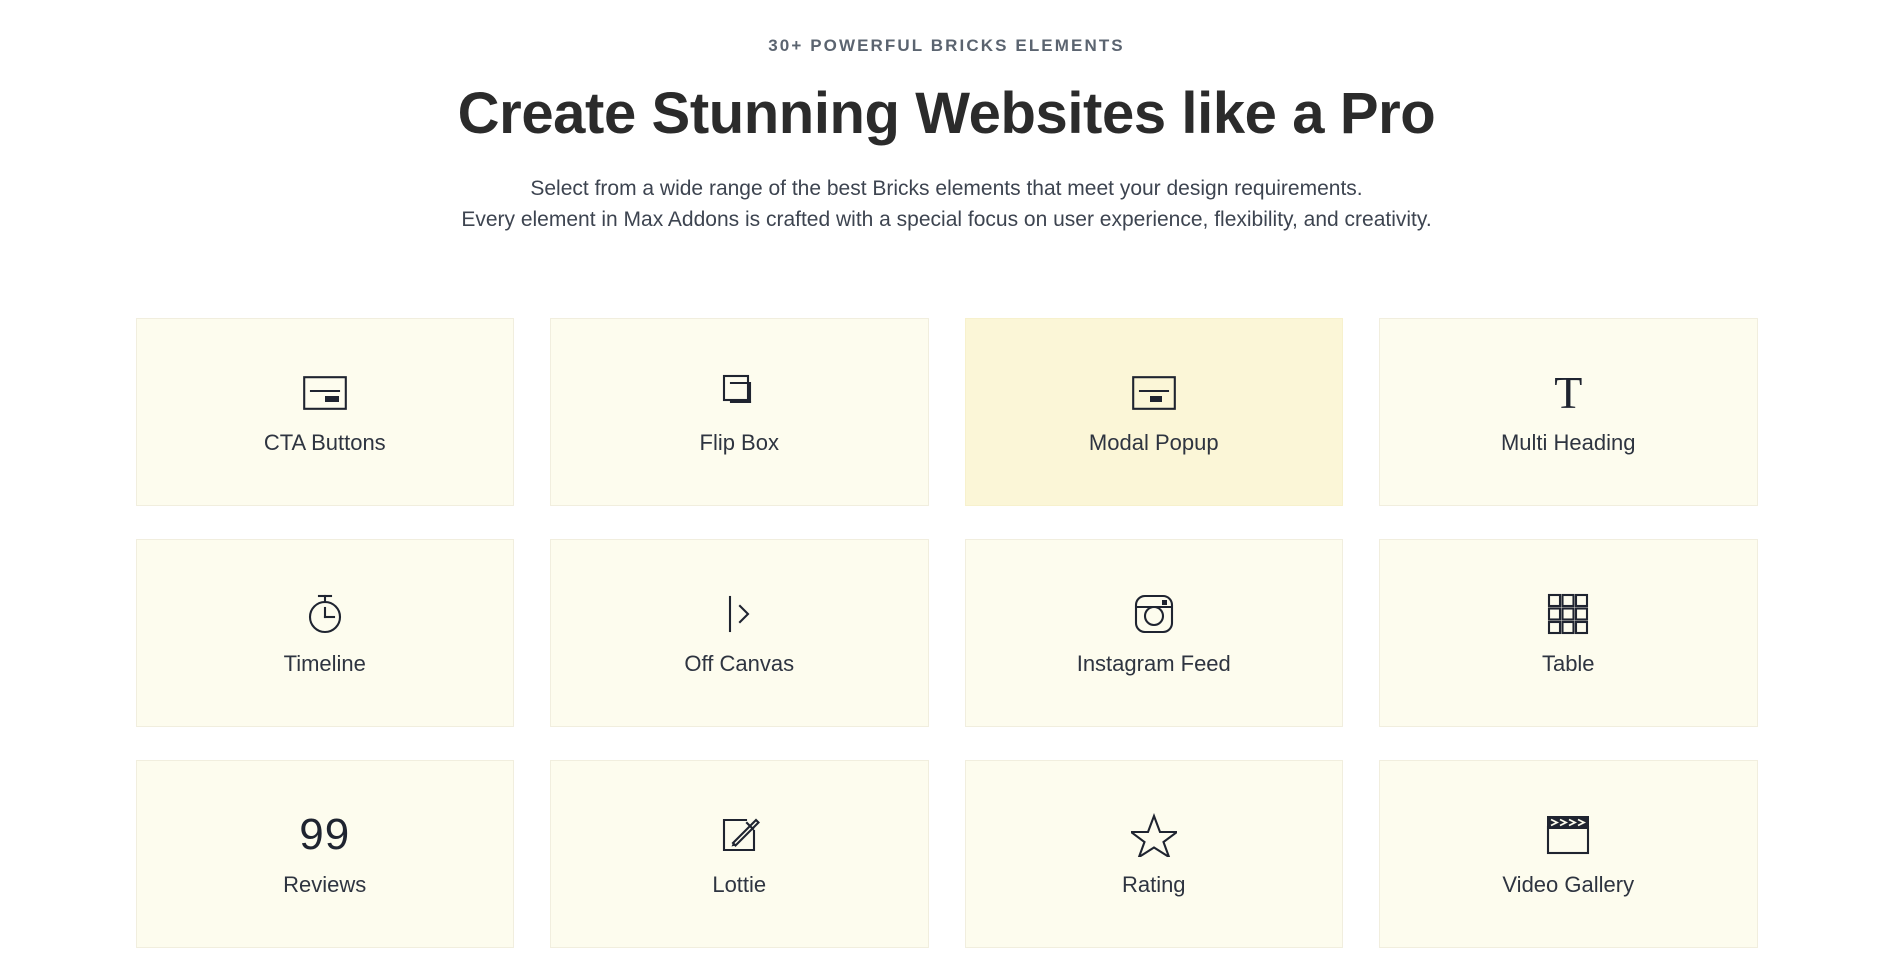 The height and width of the screenshot is (974, 1893). Describe the element at coordinates (1153, 884) in the screenshot. I see `element-card-label: Rating` at that location.